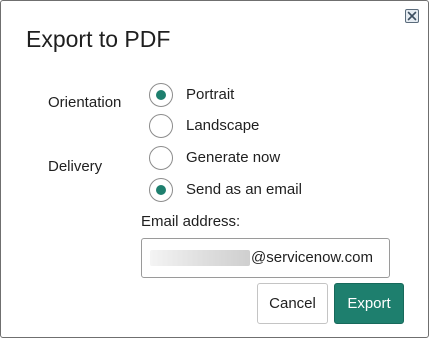  I want to click on radio-landscape-circle, so click(161, 126).